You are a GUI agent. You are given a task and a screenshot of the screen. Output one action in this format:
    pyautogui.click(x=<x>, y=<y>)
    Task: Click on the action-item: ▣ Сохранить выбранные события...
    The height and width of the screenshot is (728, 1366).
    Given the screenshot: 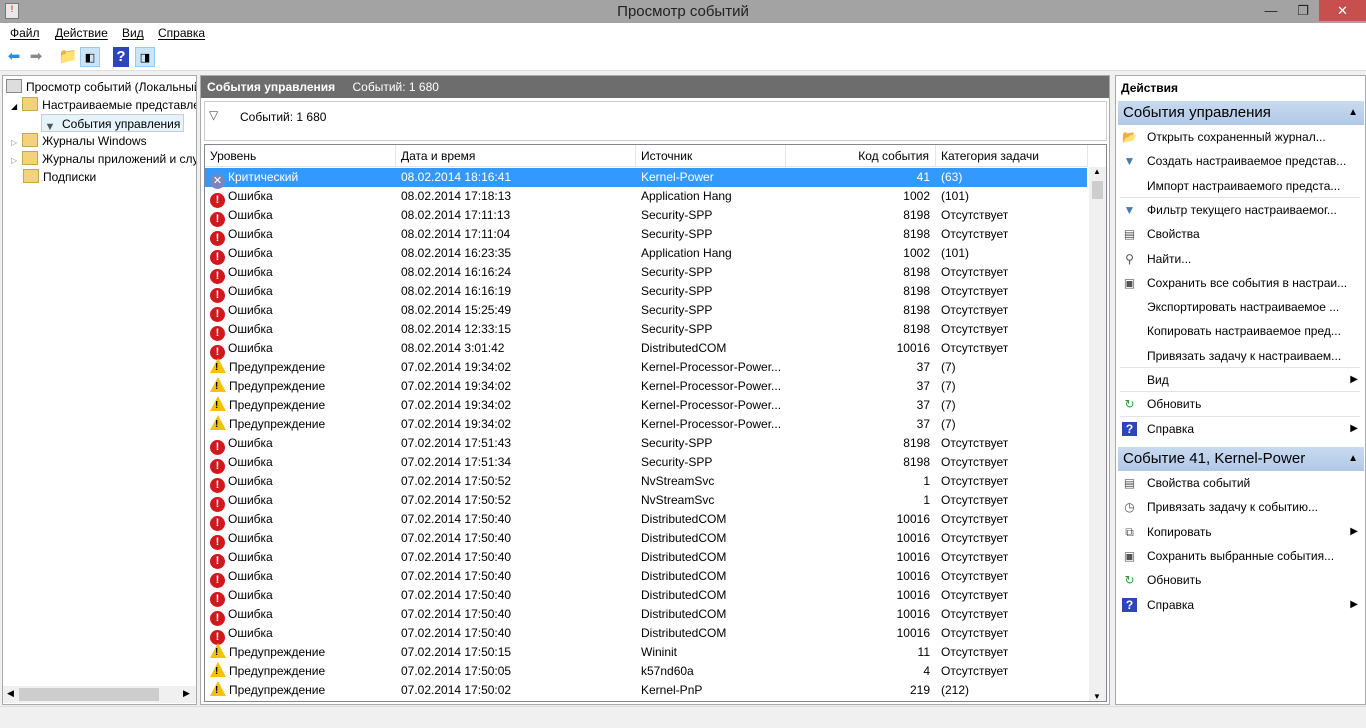 What is the action you would take?
    pyautogui.click(x=1239, y=556)
    